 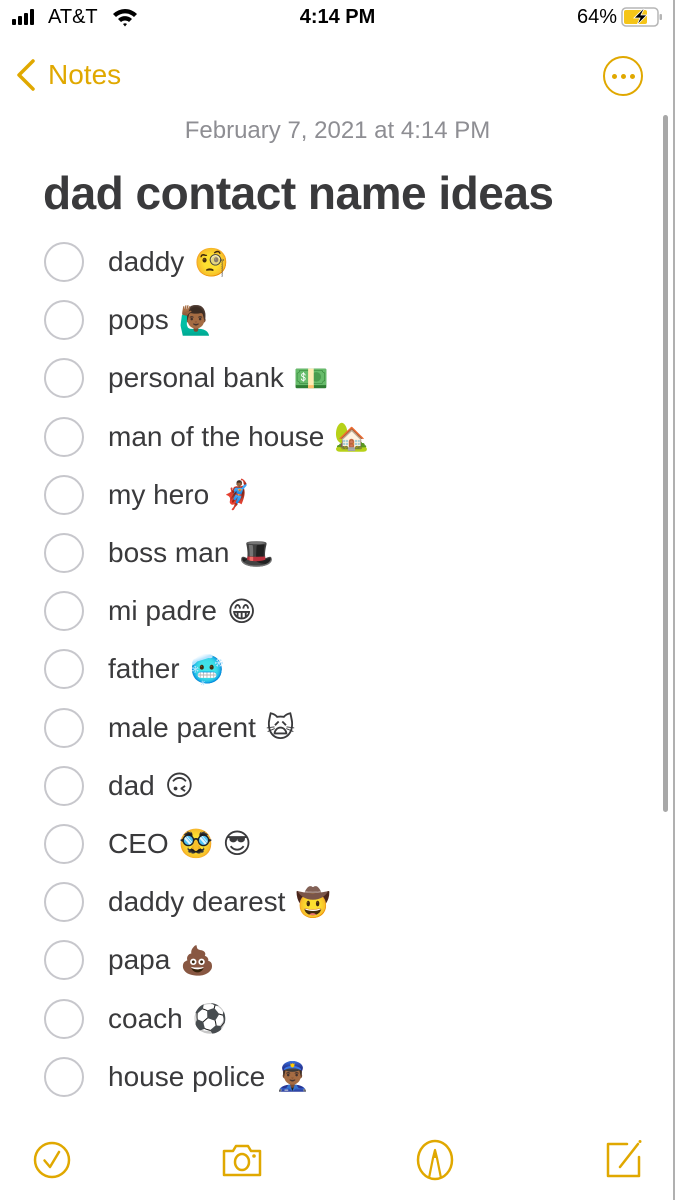 What do you see at coordinates (320, 728) in the screenshot?
I see `checklist-item: male parent 🙀` at bounding box center [320, 728].